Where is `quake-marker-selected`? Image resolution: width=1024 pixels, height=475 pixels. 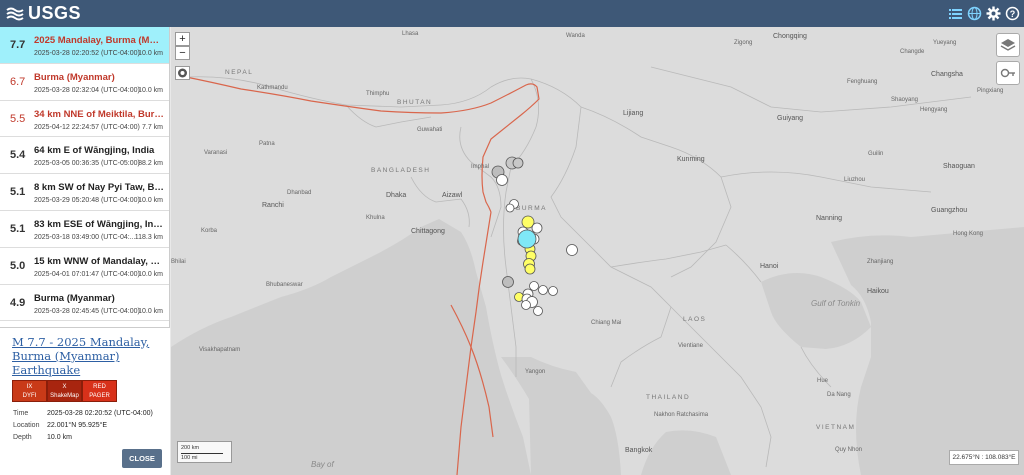
quake-marker-selected is located at coordinates (527, 239).